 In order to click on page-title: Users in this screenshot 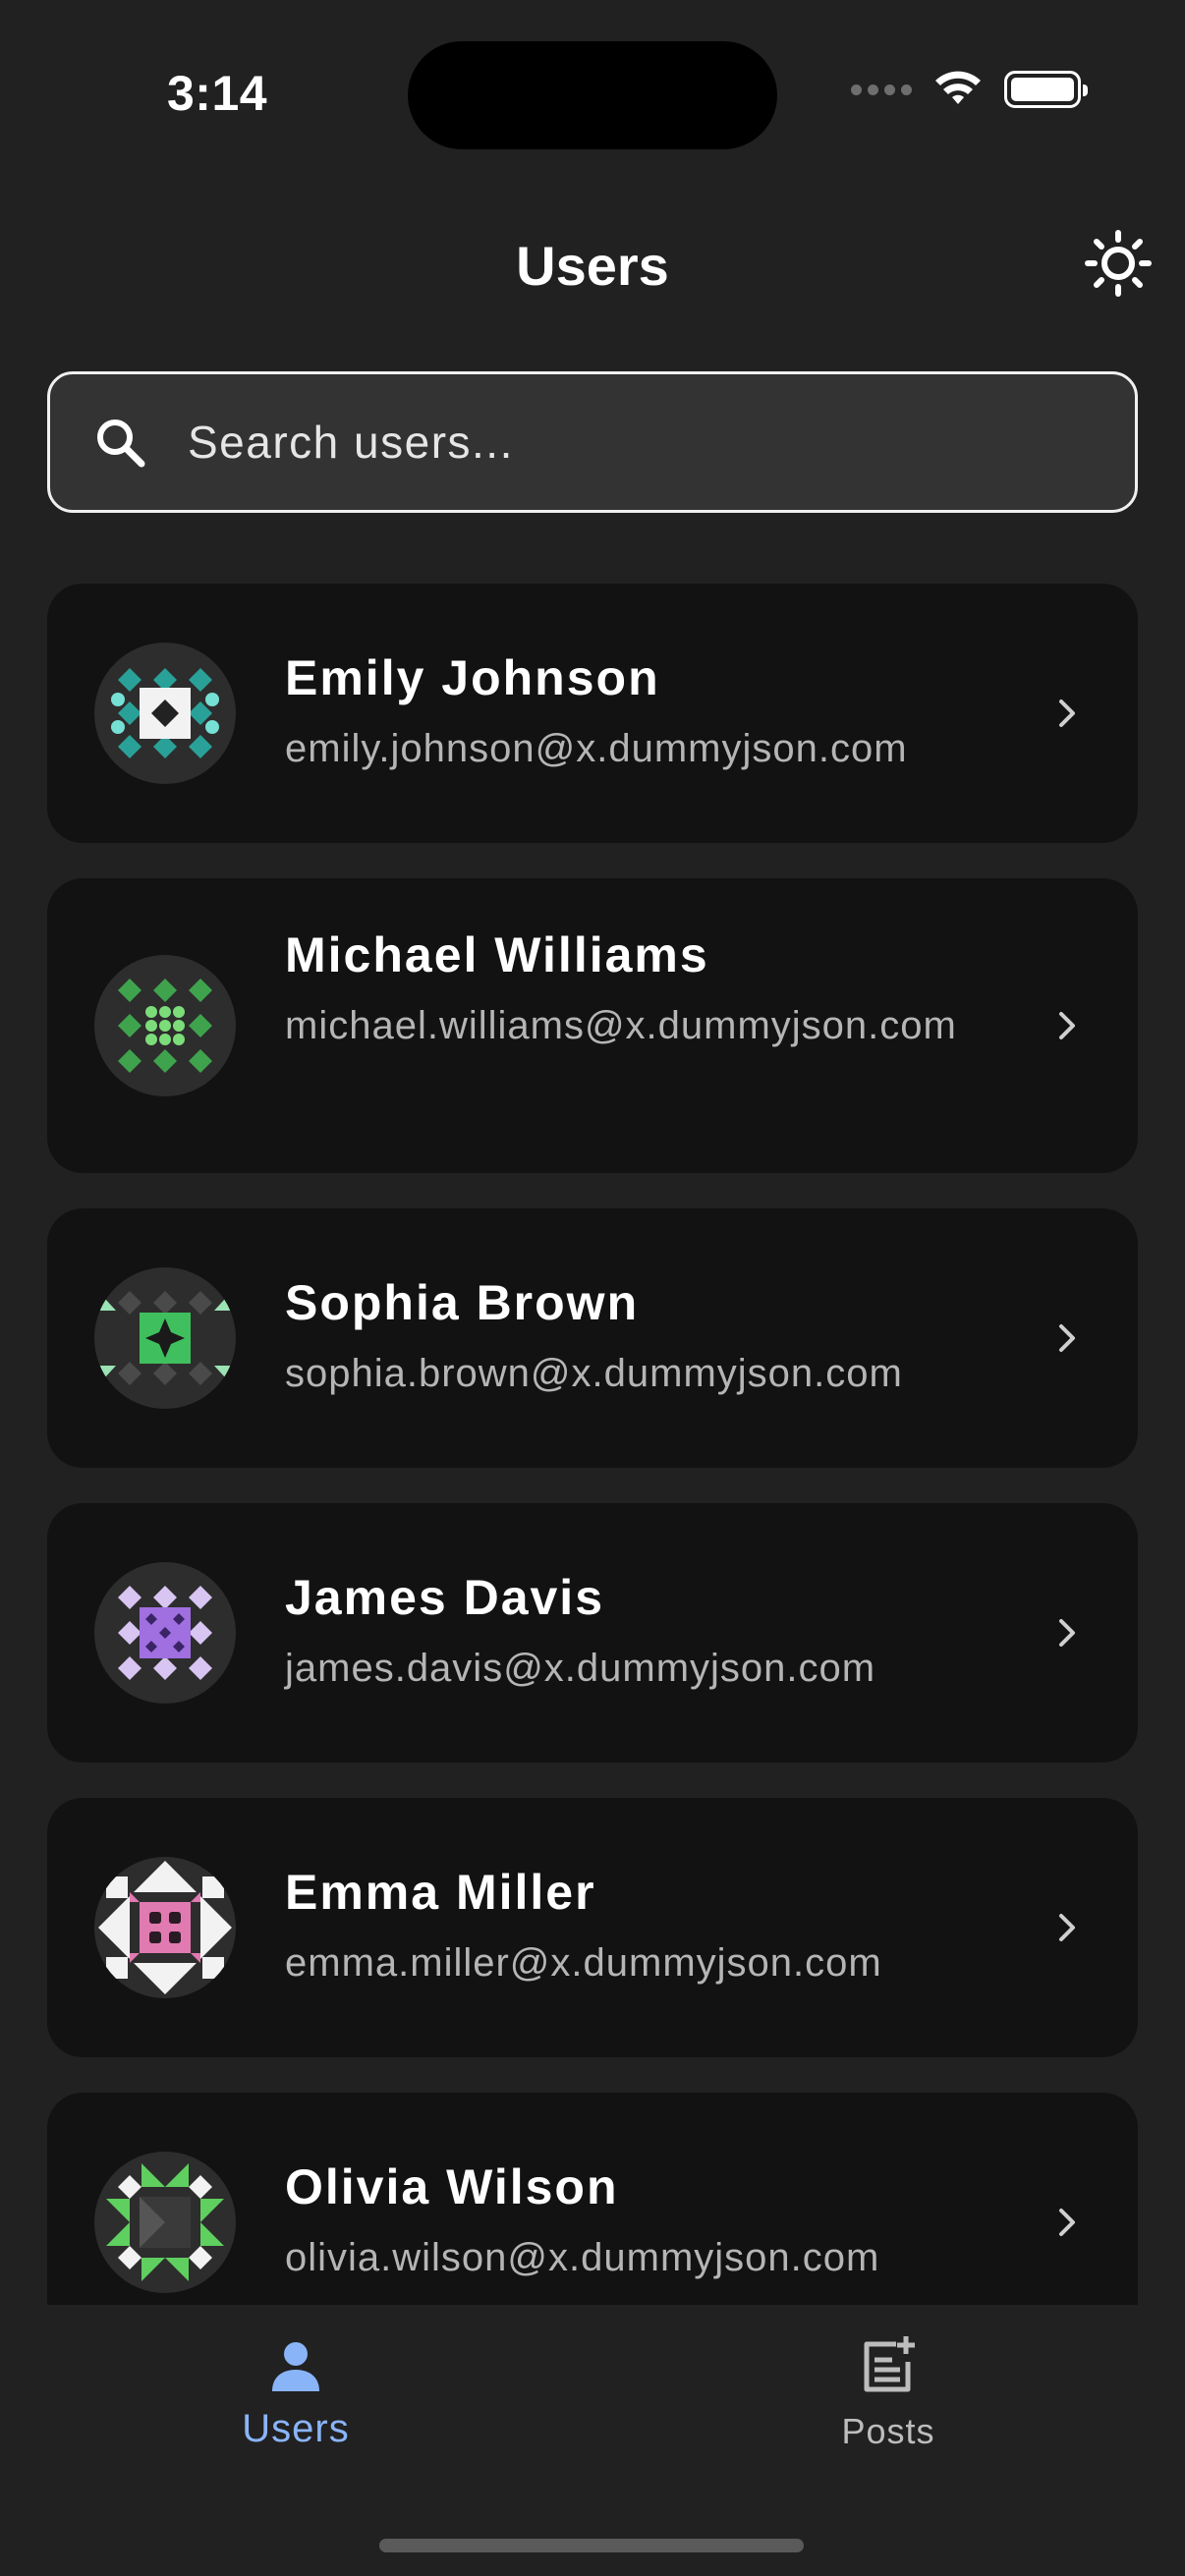, I will do `click(592, 266)`.